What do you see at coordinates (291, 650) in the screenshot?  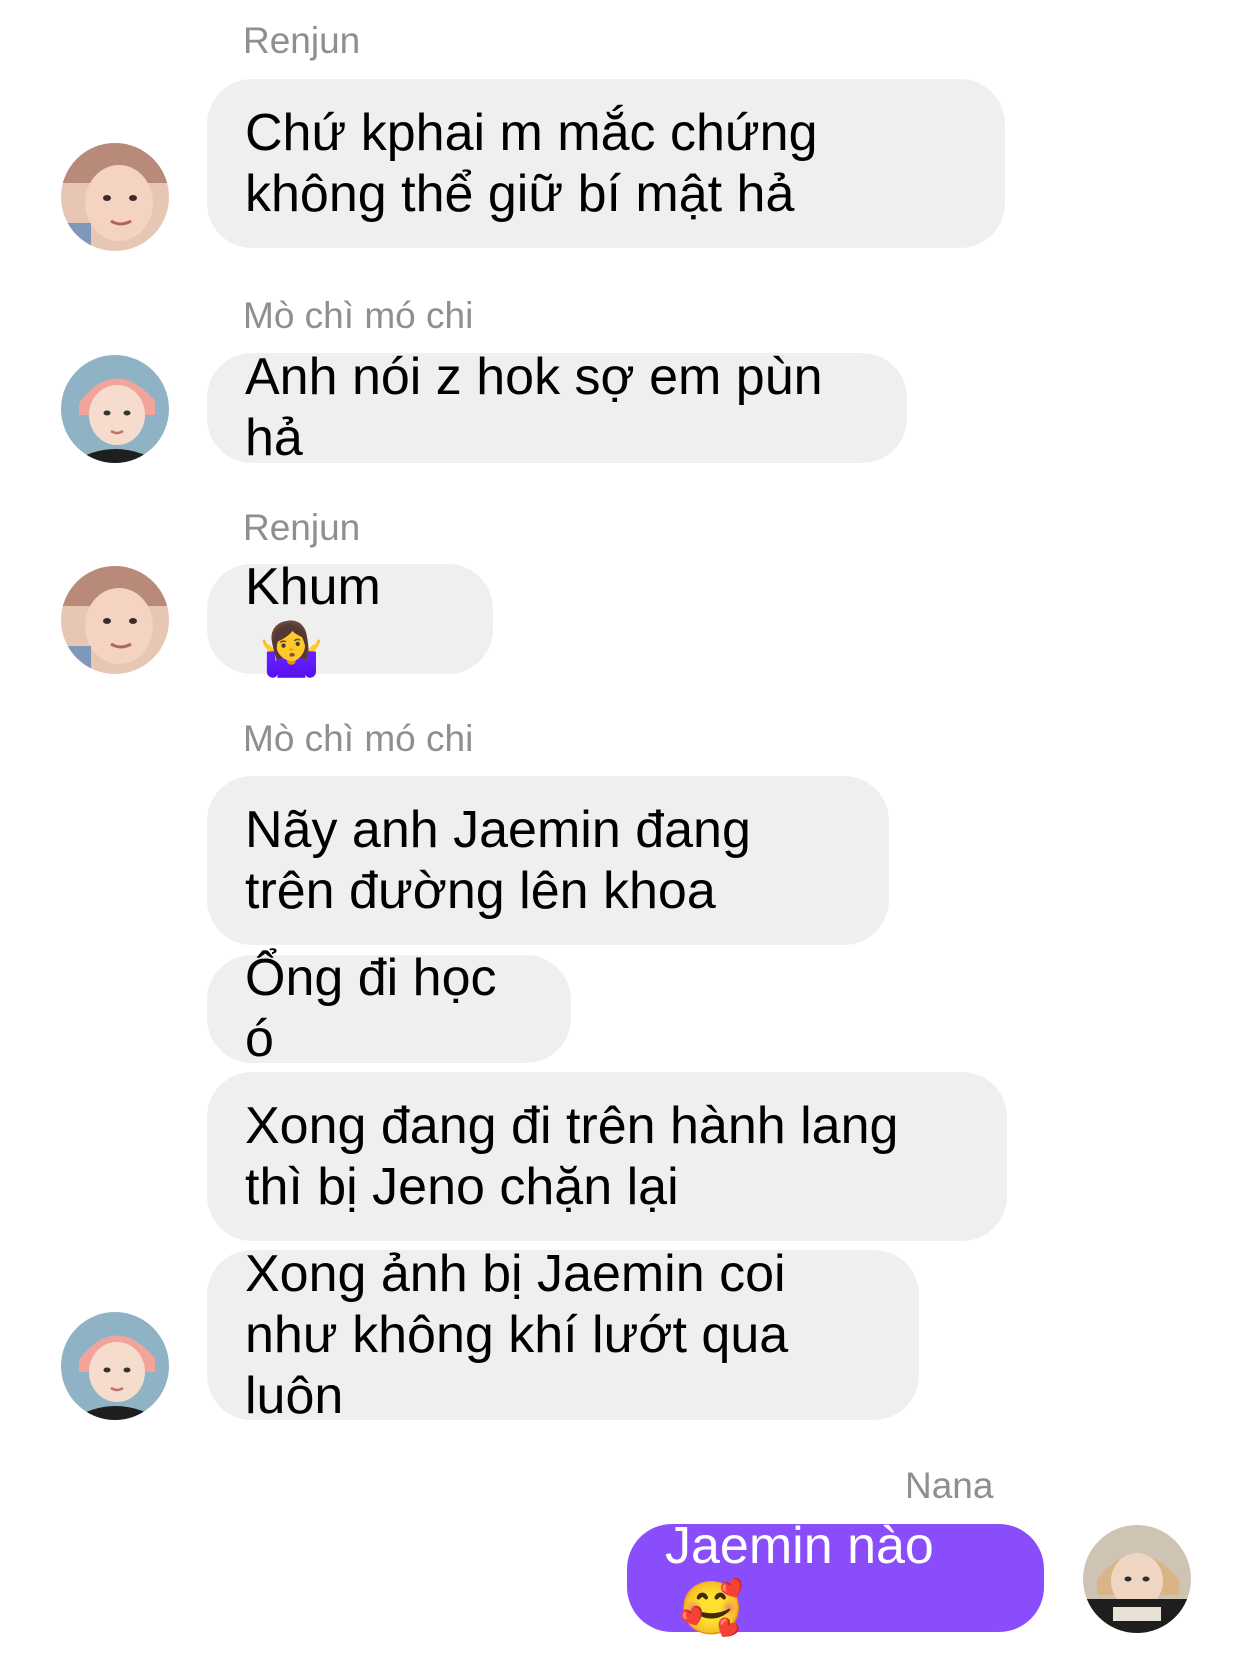 I see `person-shrugging-icon: 🤷‍♀️` at bounding box center [291, 650].